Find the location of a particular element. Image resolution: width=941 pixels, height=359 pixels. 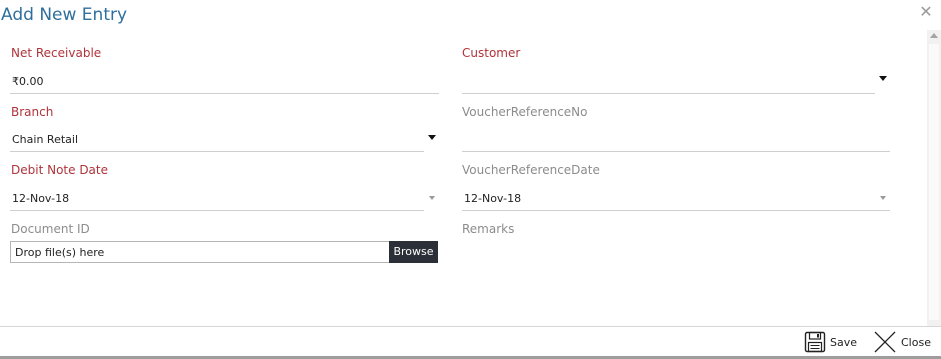

floppy-disk-icon is located at coordinates (815, 342).